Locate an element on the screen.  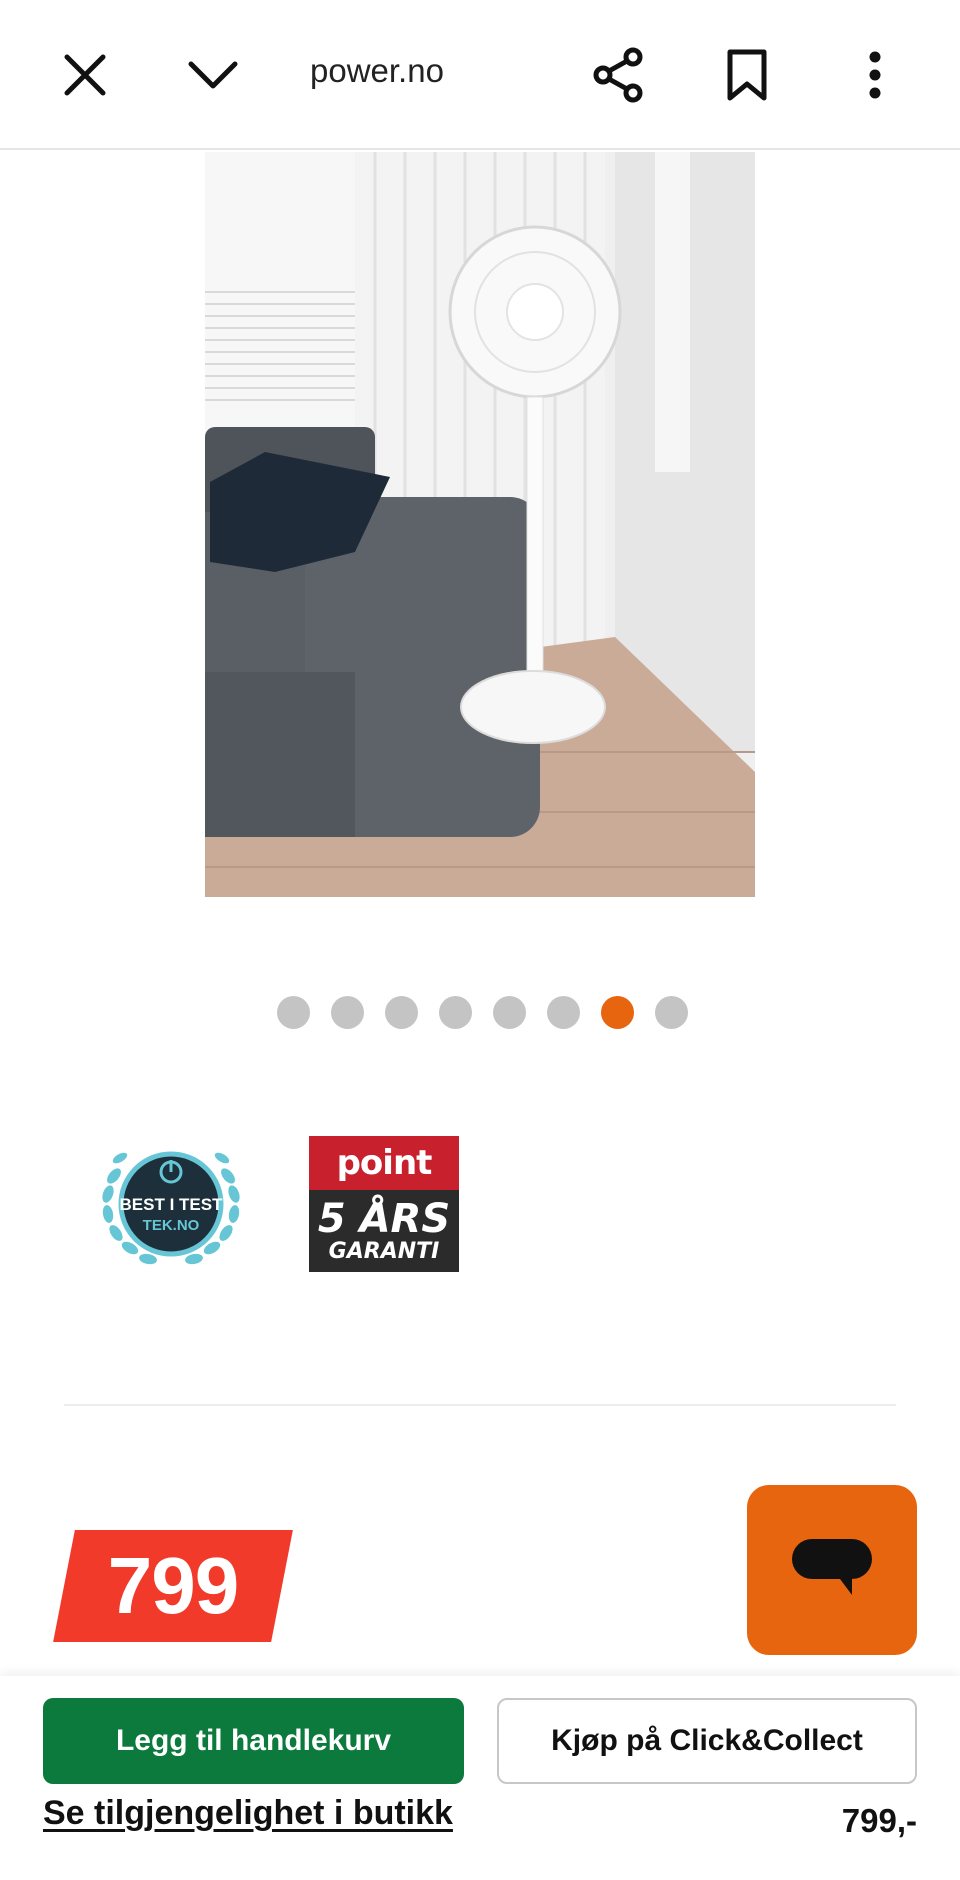
share-icon is located at coordinates (619, 75).